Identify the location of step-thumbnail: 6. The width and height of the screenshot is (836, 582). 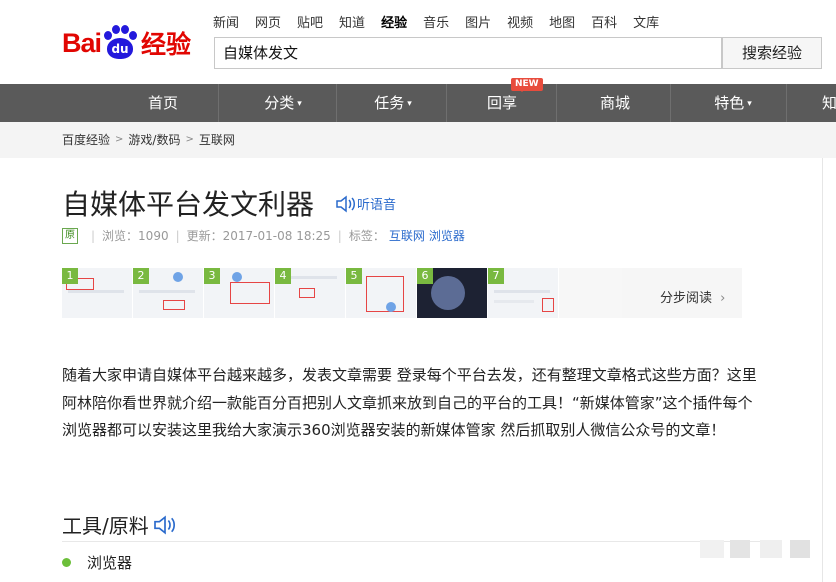
(452, 293).